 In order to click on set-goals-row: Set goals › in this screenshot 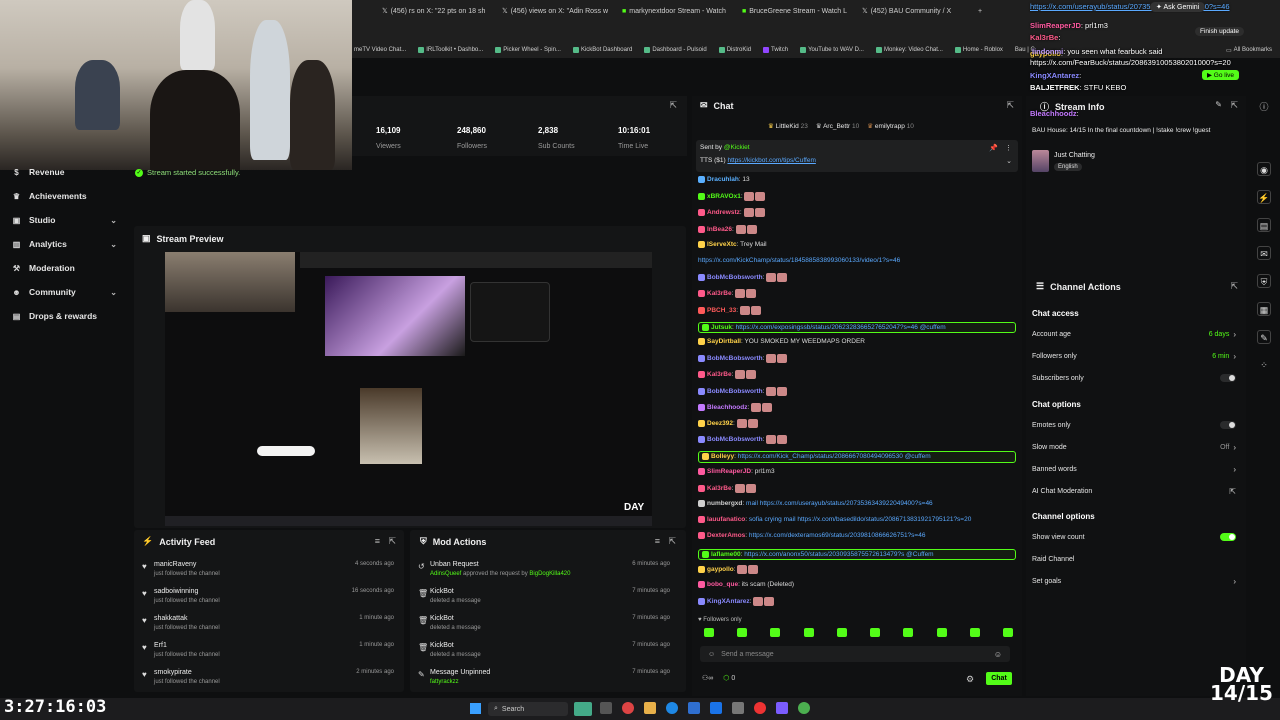, I will do `click(1134, 581)`.